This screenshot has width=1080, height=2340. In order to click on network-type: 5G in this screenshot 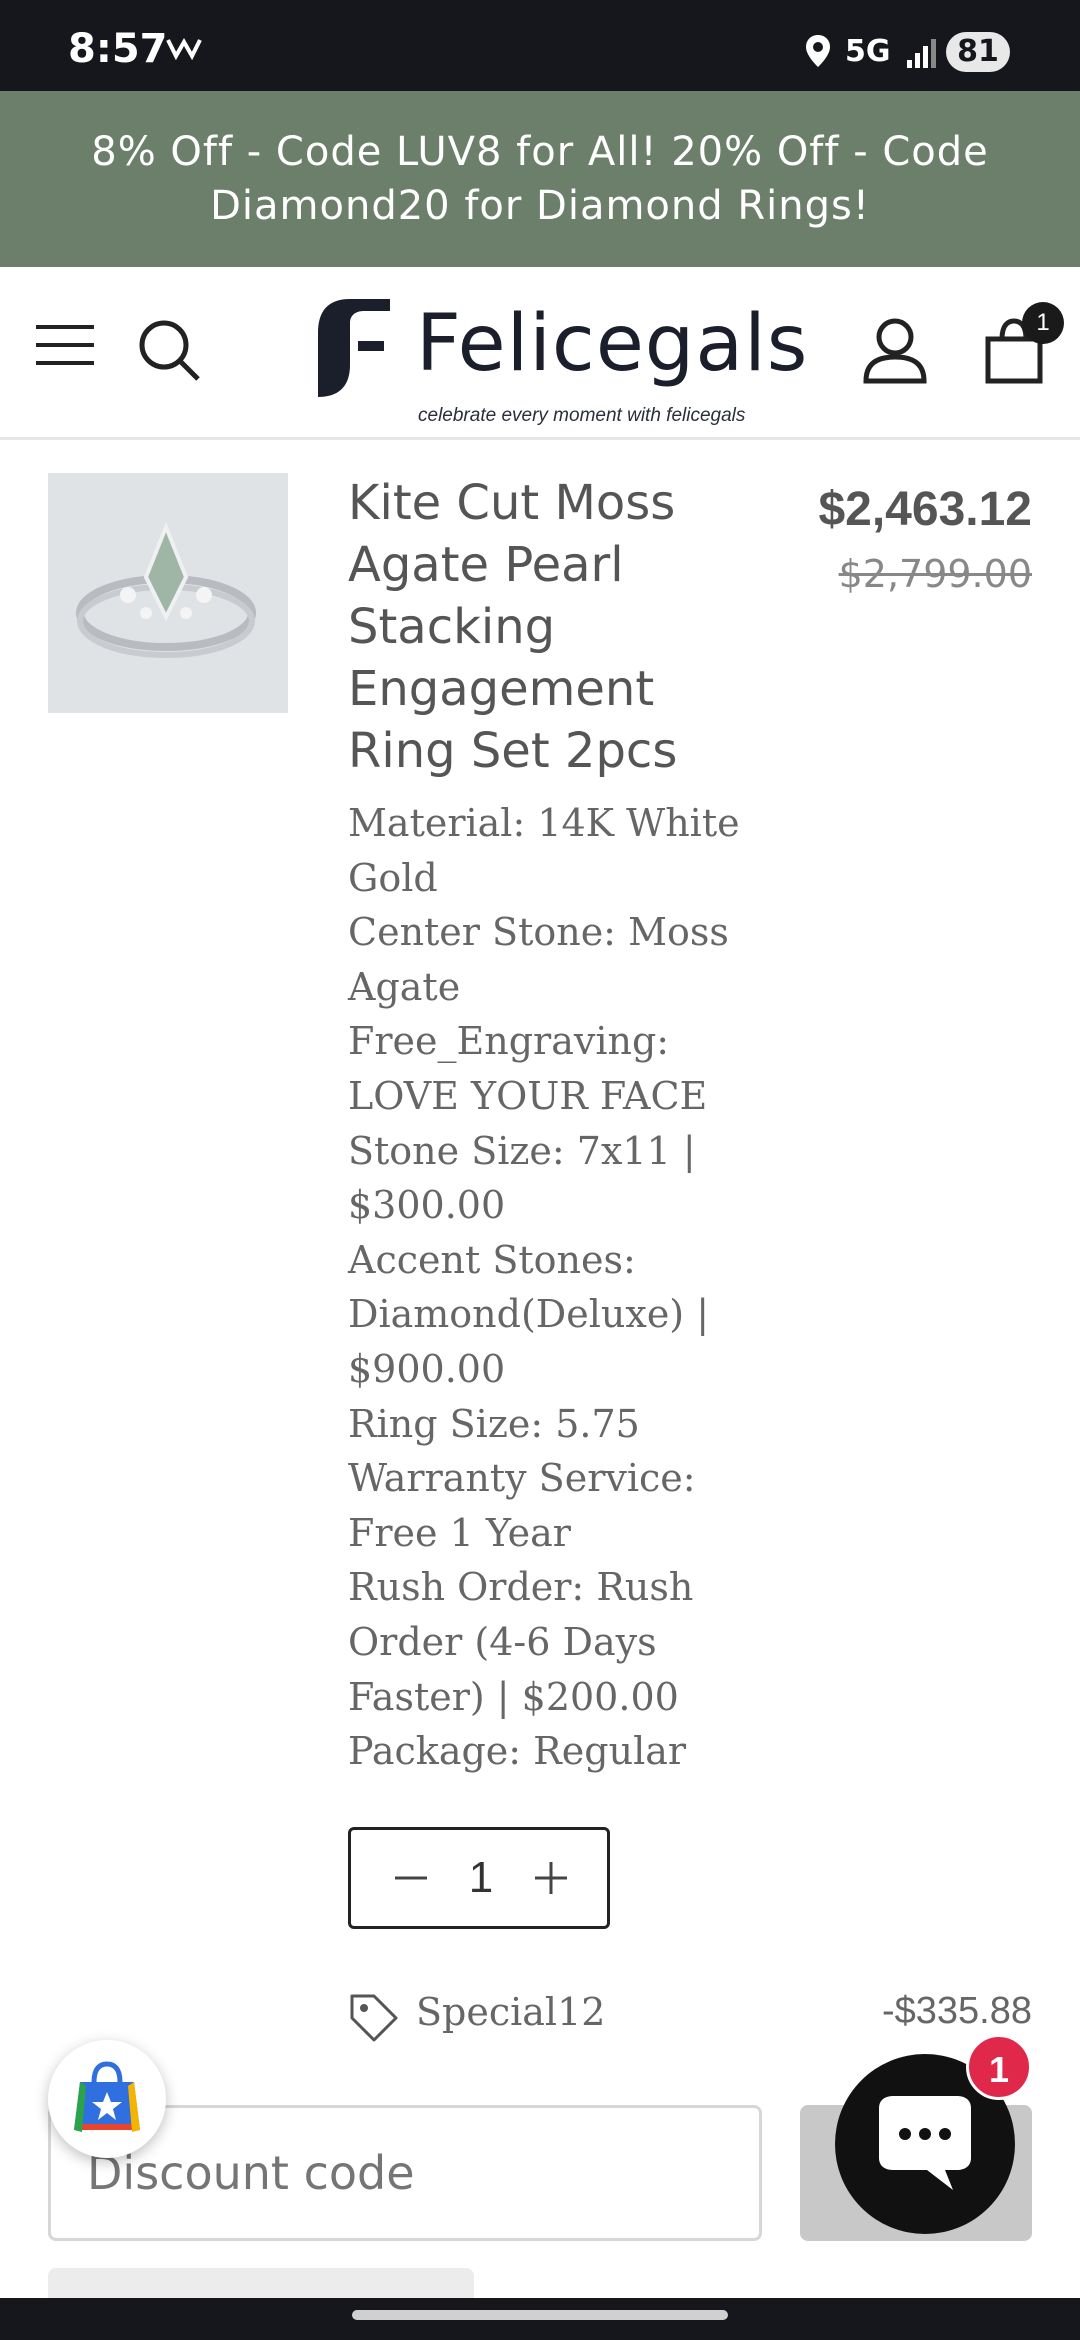, I will do `click(868, 51)`.